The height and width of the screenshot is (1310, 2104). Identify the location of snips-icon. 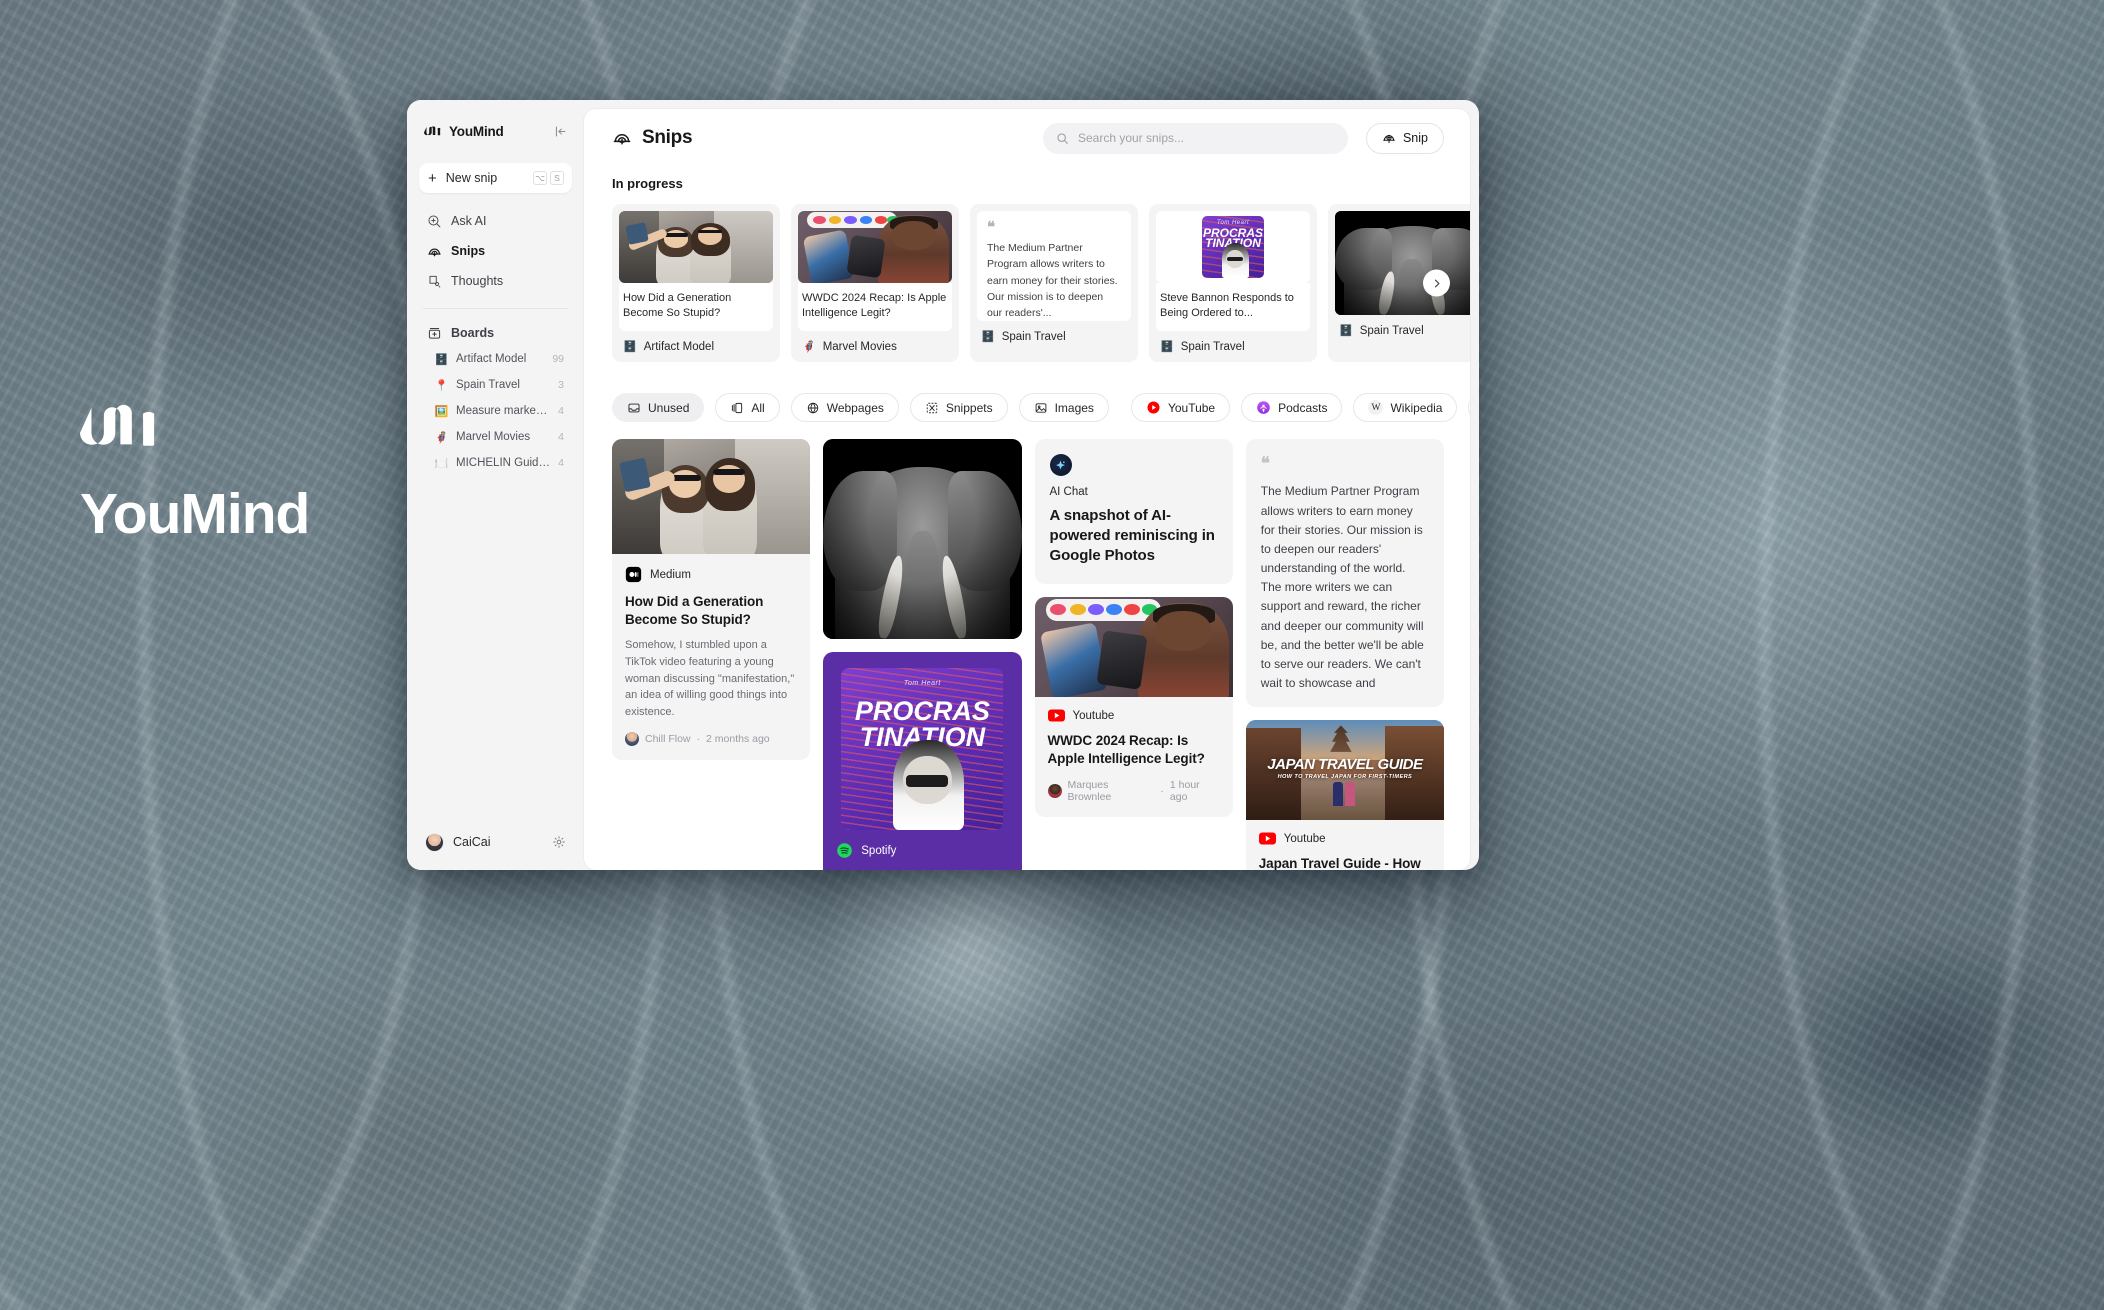
(434, 252).